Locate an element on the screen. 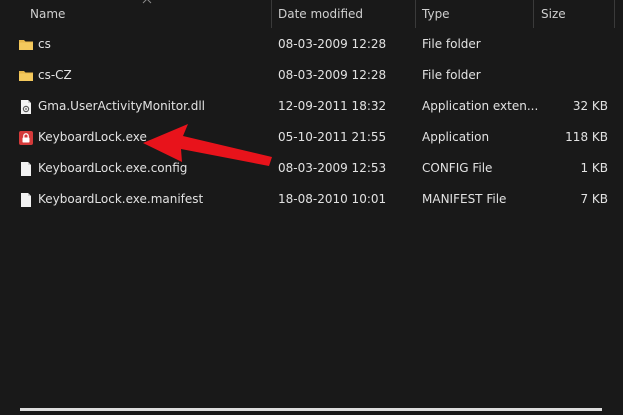  lock-app-icon is located at coordinates (26, 138).